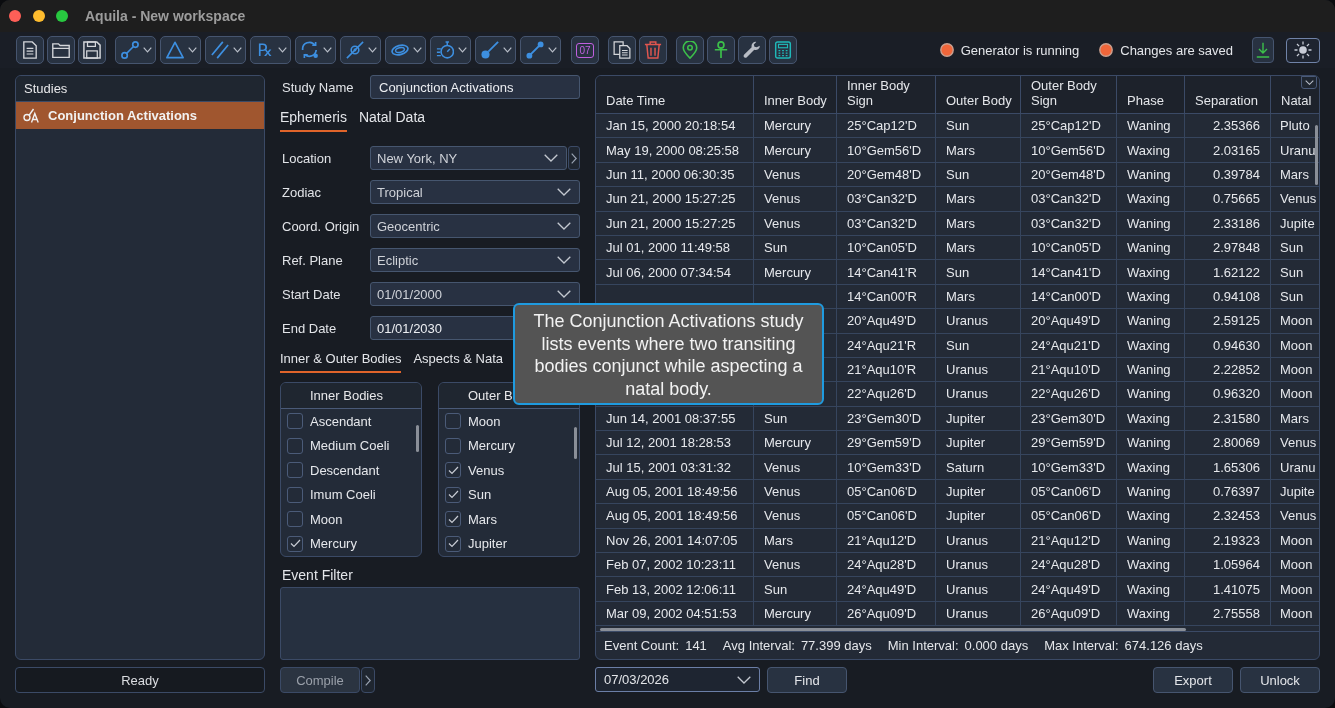 Image resolution: width=1335 pixels, height=708 pixels. I want to click on download-icon, so click(1263, 50).